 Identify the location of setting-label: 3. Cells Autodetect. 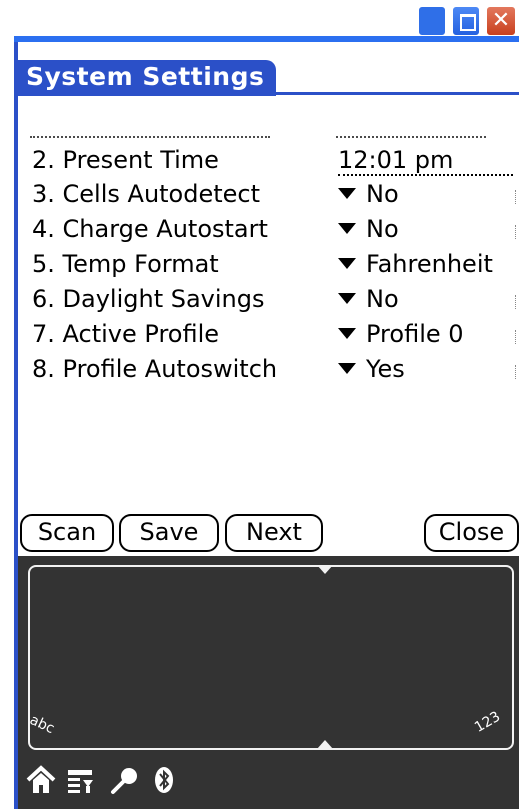
(146, 194).